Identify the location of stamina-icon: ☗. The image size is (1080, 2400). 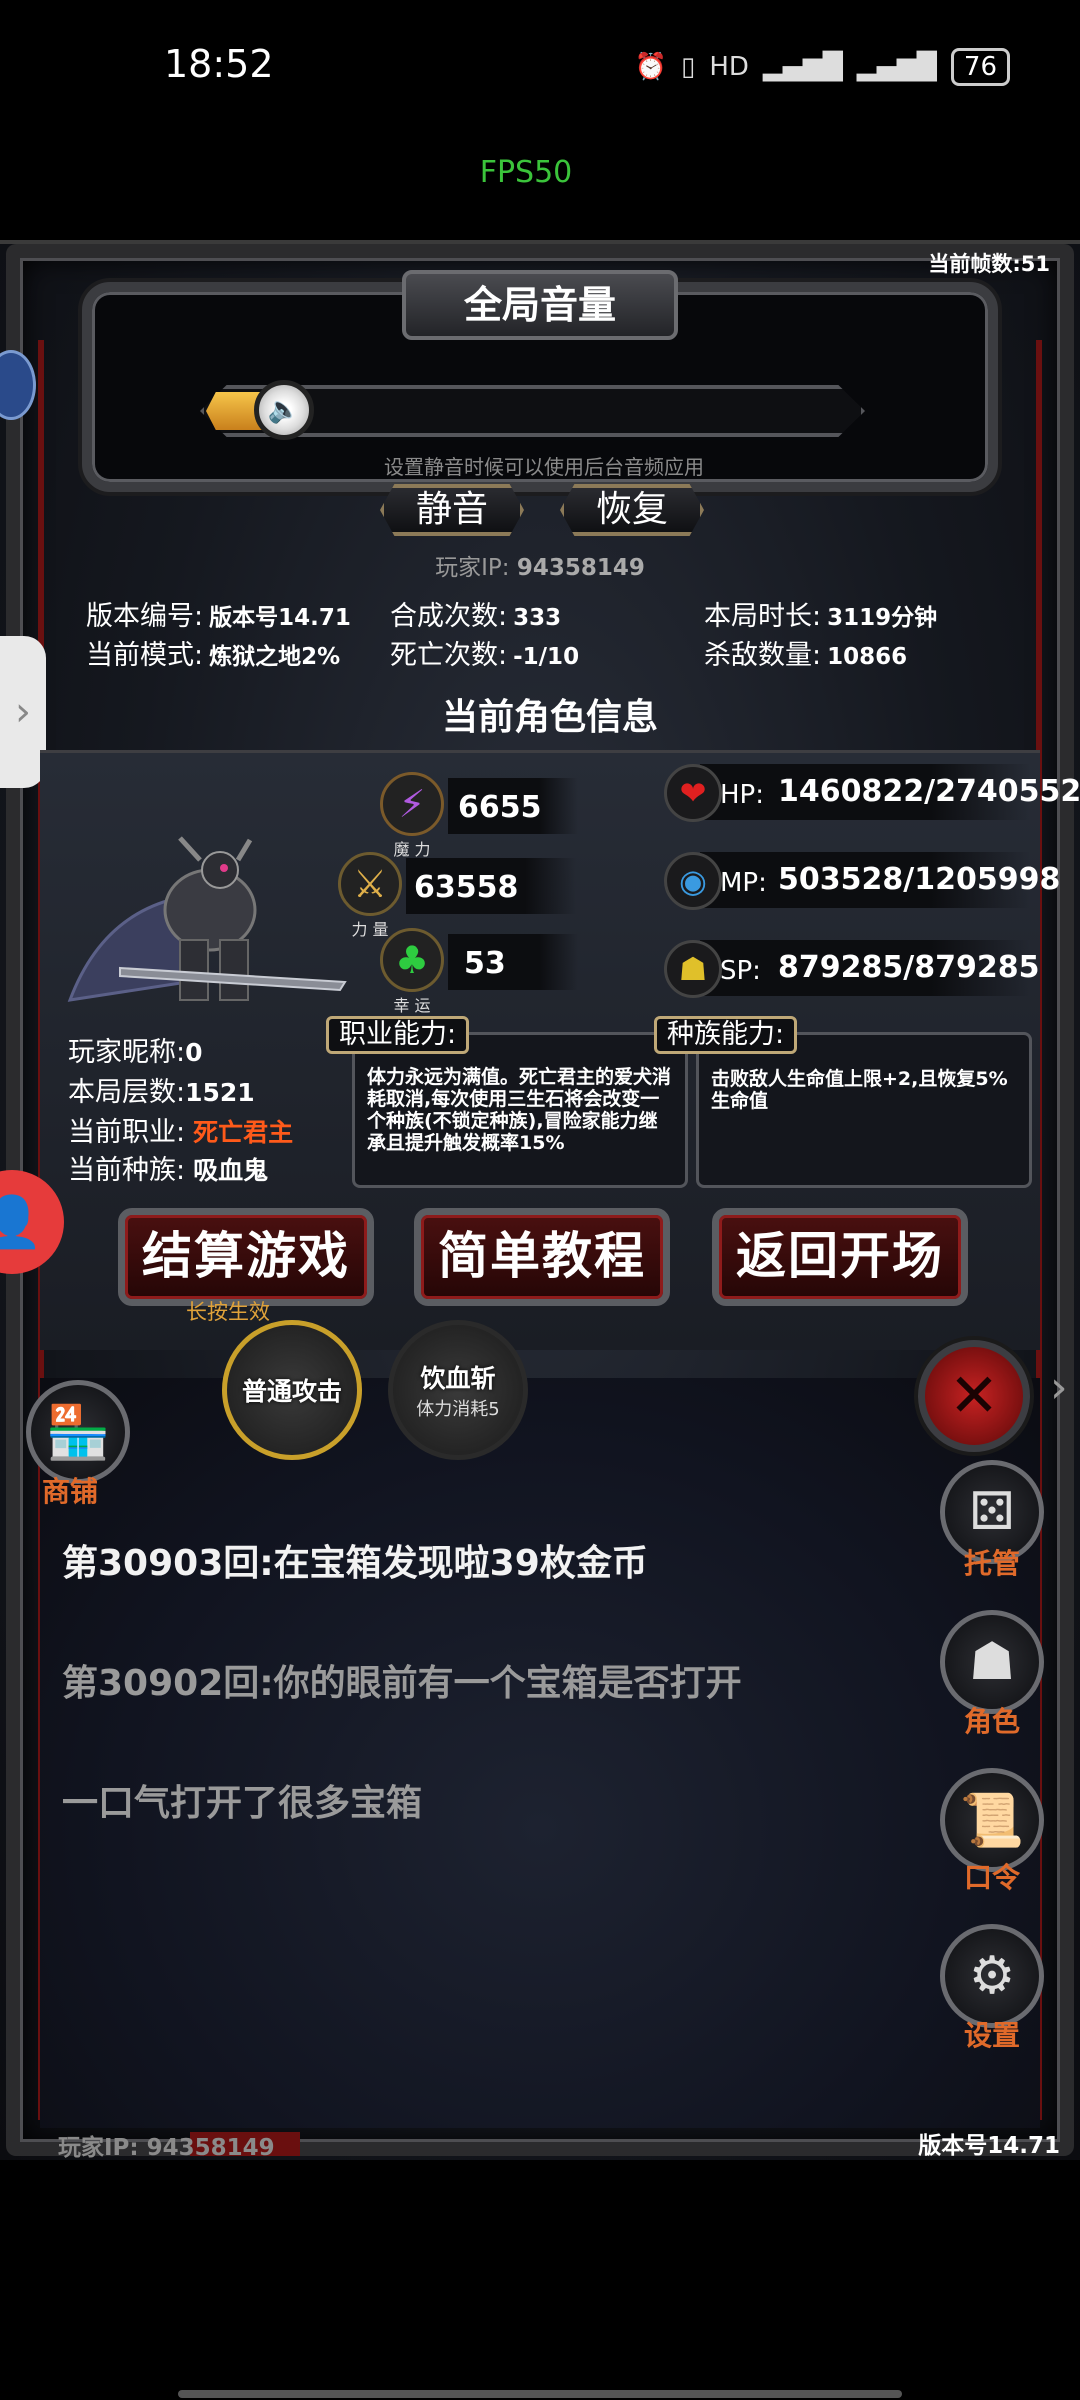
(693, 969).